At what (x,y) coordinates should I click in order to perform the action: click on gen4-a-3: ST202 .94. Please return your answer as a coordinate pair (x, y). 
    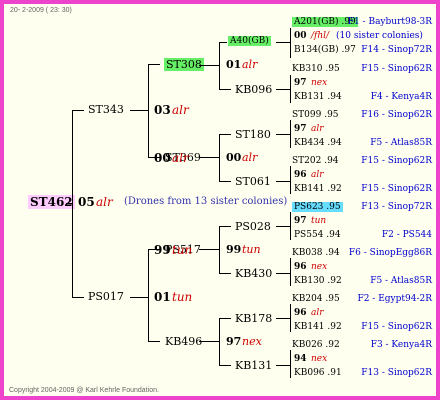
    Looking at the image, I should click on (315, 161).